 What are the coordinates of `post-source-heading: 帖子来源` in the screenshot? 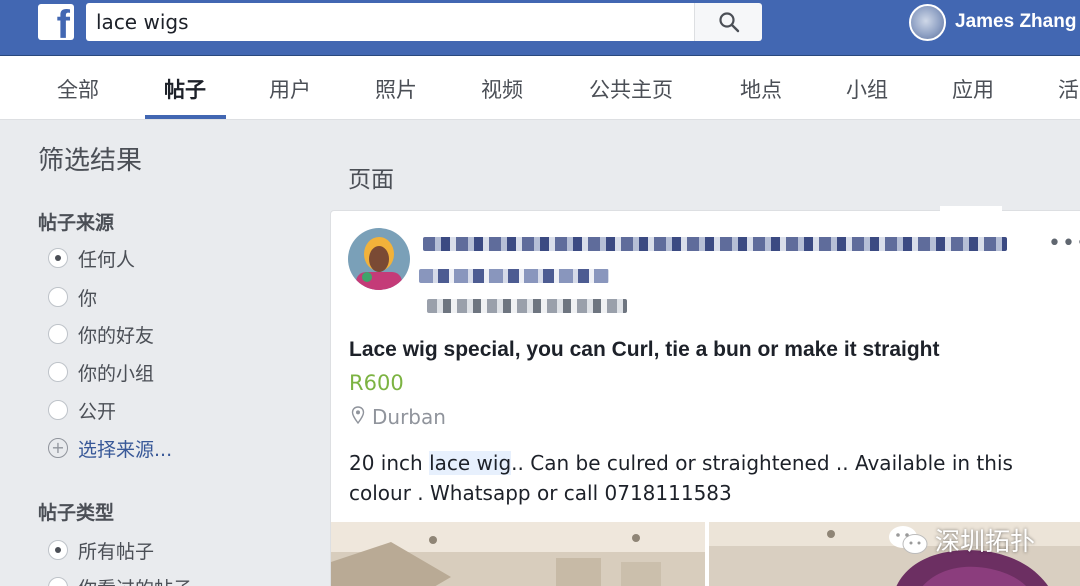 It's located at (76, 223).